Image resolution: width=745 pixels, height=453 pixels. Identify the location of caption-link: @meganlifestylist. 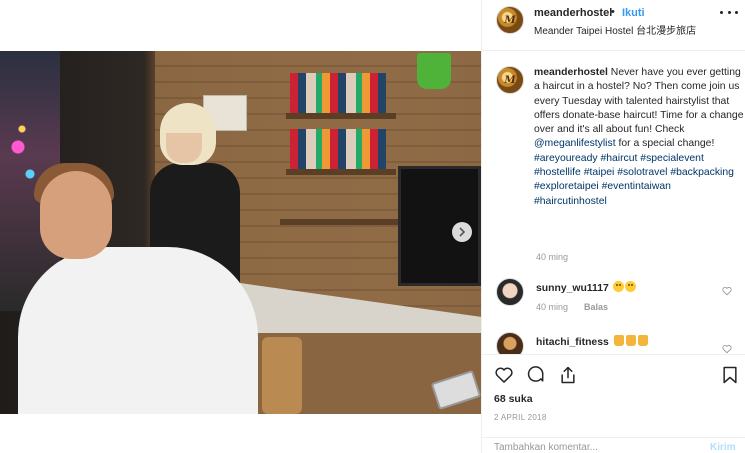
(575, 143).